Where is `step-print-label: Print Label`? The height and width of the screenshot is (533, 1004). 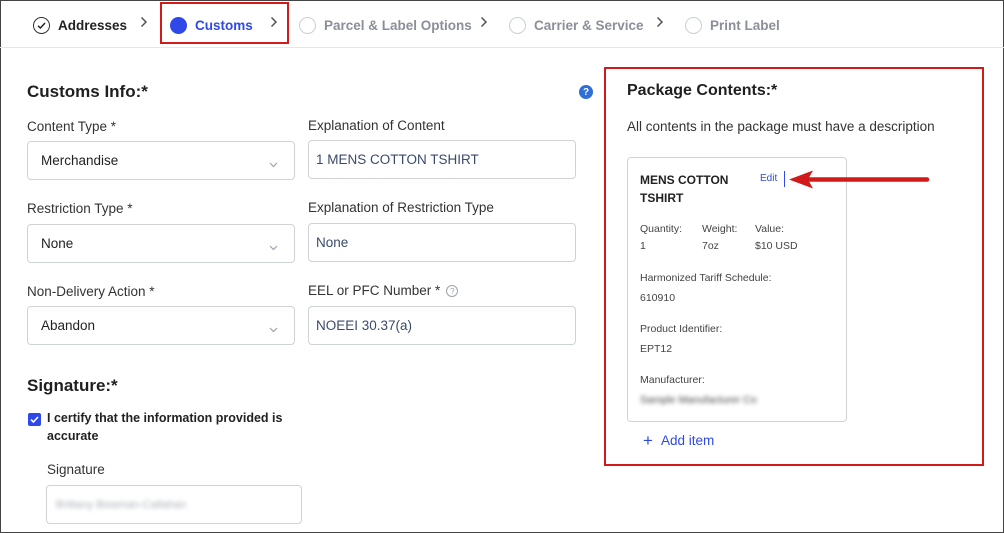 step-print-label: Print Label is located at coordinates (732, 25).